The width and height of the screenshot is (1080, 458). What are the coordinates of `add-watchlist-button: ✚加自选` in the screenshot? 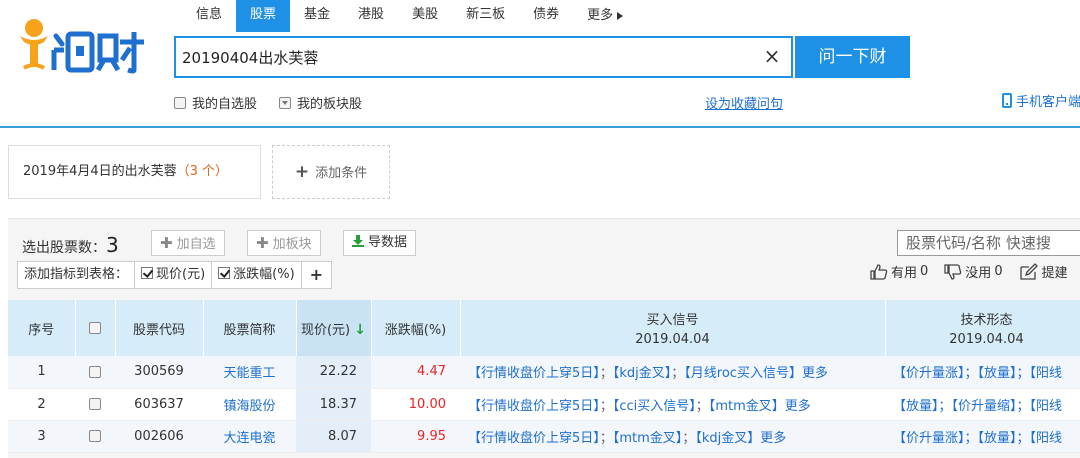 It's located at (188, 243).